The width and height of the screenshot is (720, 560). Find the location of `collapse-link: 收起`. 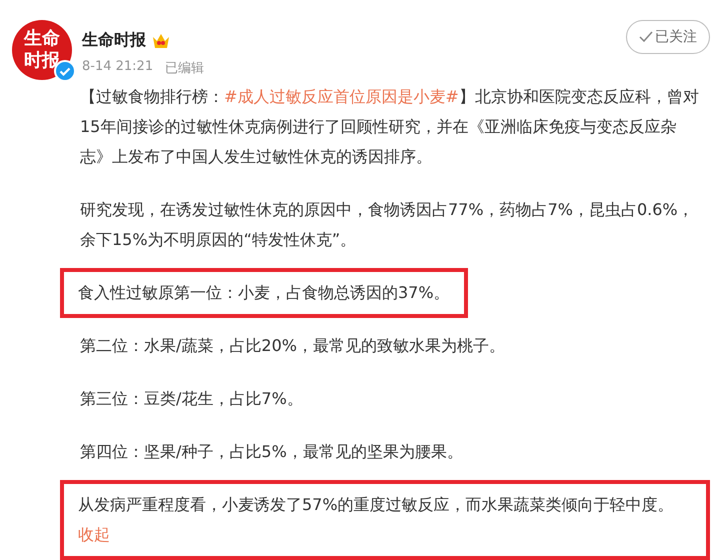

collapse-link: 收起 is located at coordinates (94, 534).